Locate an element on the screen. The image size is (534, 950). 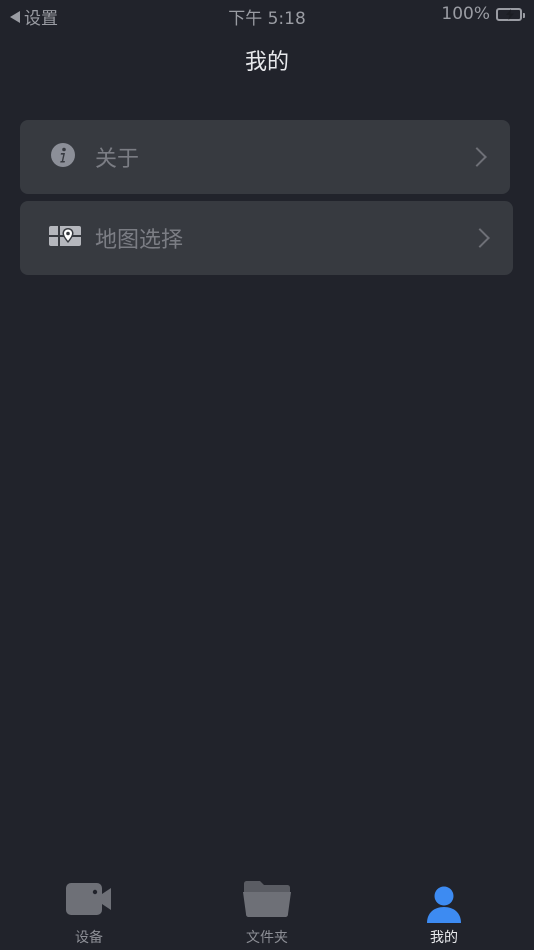
charging-bolt-icon is located at coordinates (510, 14).